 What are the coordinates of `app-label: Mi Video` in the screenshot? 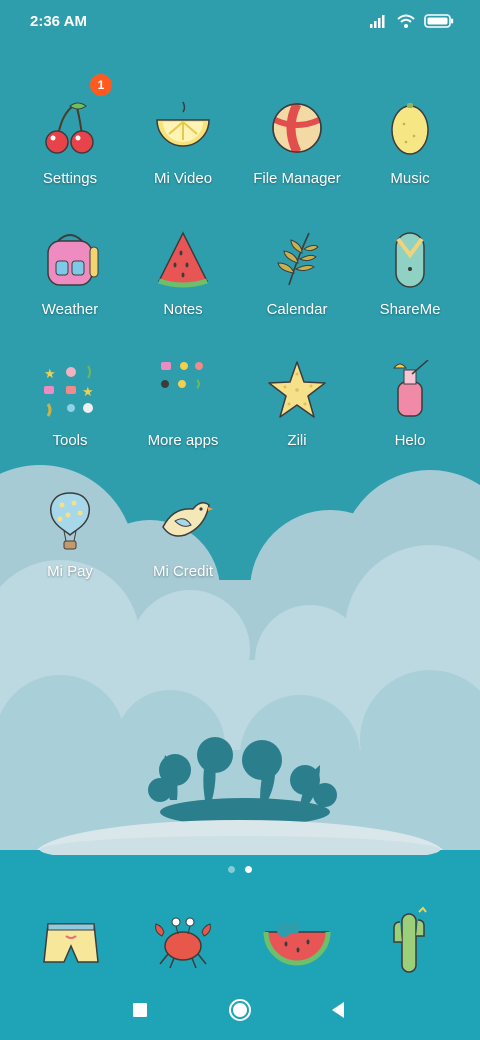 It's located at (183, 178).